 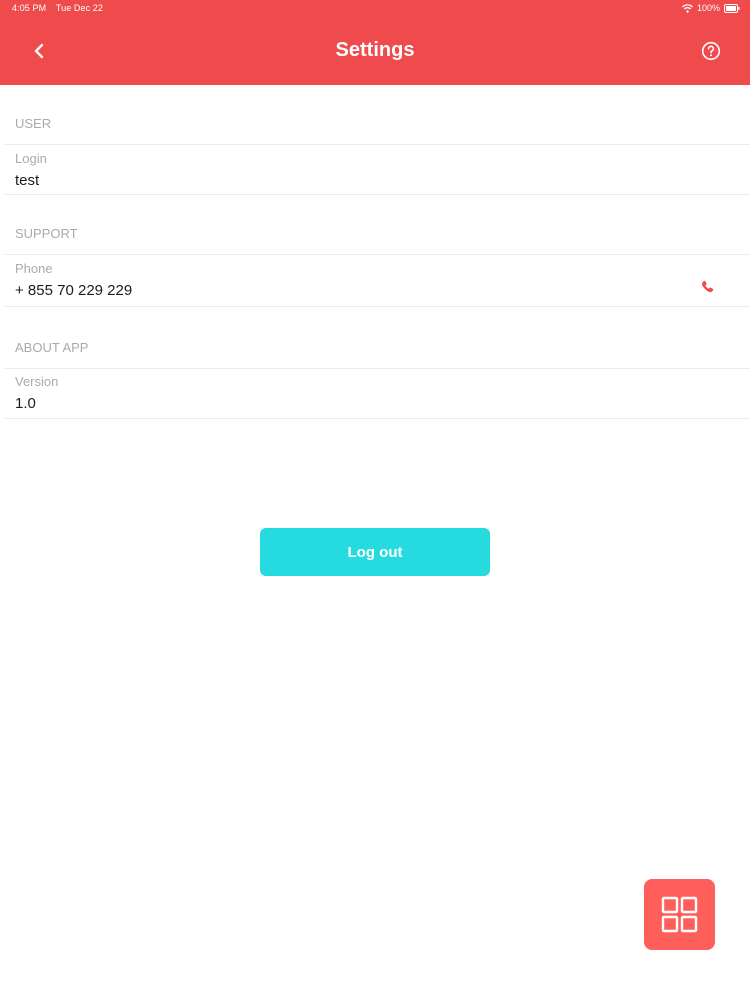 I want to click on battery-icon, so click(x=732, y=8).